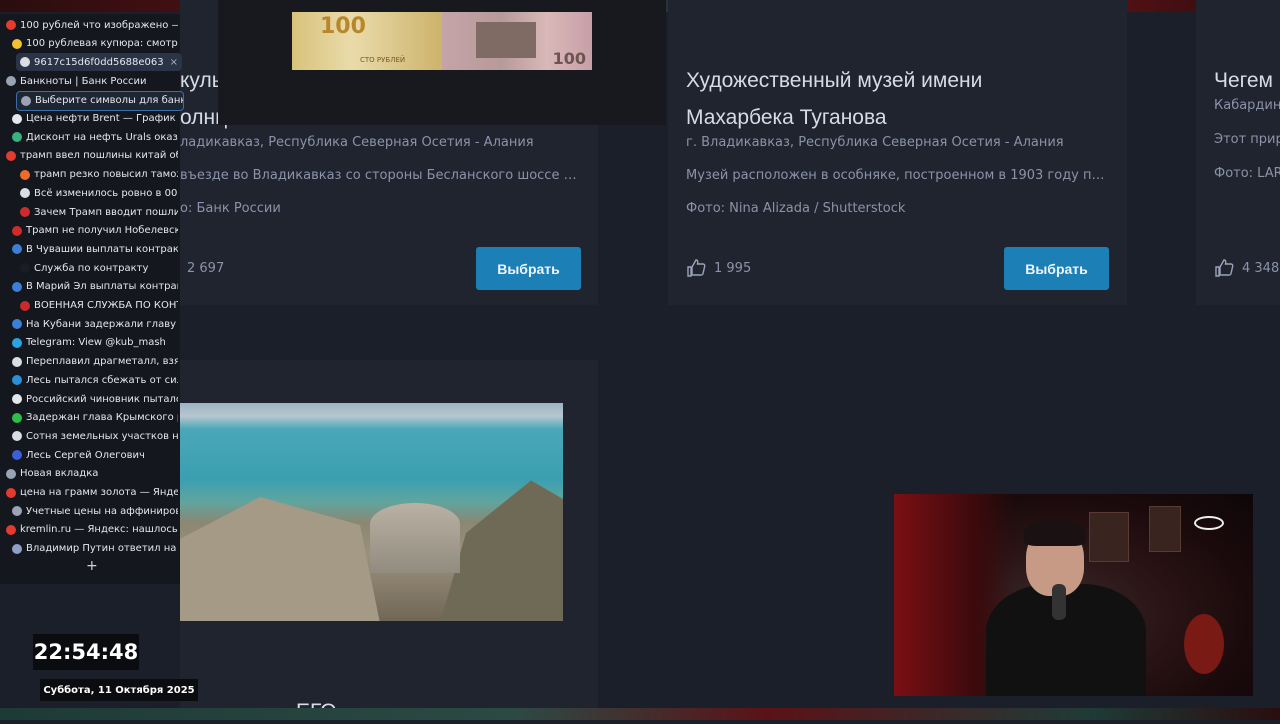 The height and width of the screenshot is (724, 1280). Describe the element at coordinates (59, 474) in the screenshot. I see `tab-label: Новая вкладка` at that location.